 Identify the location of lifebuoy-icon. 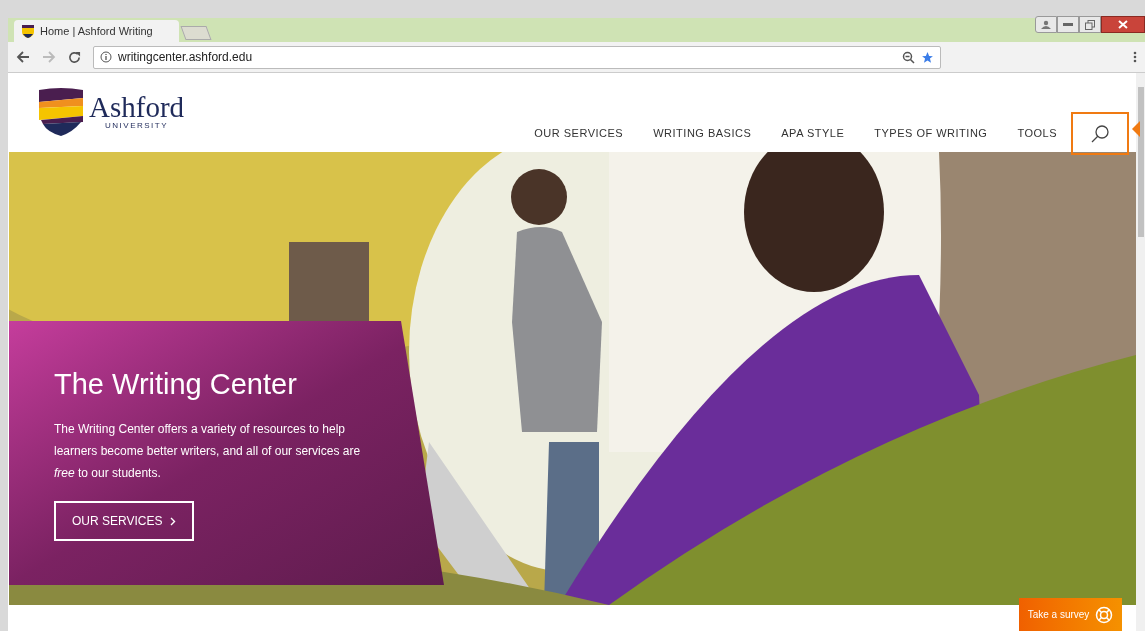
(1104, 614).